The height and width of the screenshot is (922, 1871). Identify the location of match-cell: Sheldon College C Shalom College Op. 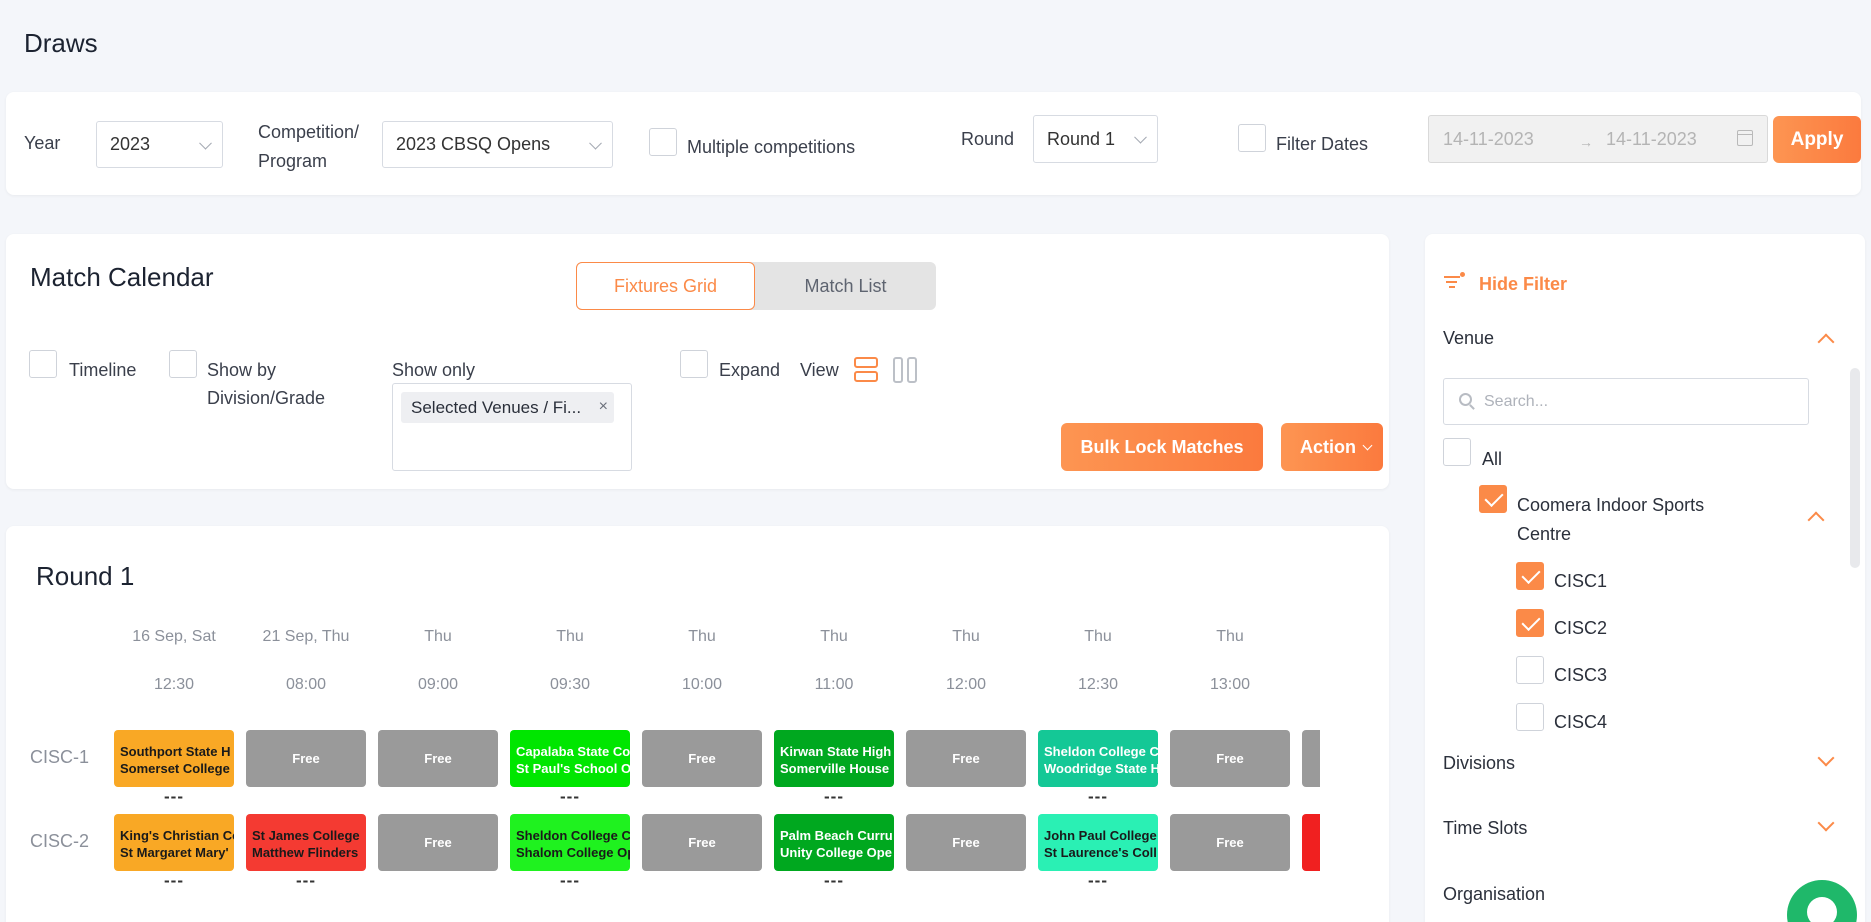
(570, 842).